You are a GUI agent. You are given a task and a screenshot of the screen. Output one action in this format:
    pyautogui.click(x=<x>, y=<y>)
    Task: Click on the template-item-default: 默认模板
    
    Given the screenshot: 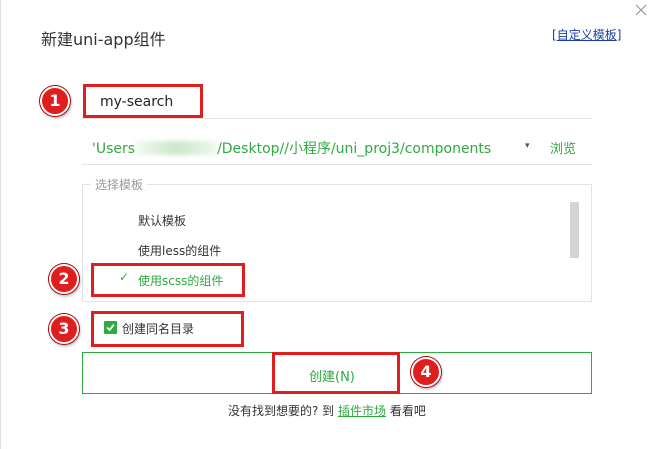 What is the action you would take?
    pyautogui.click(x=162, y=220)
    